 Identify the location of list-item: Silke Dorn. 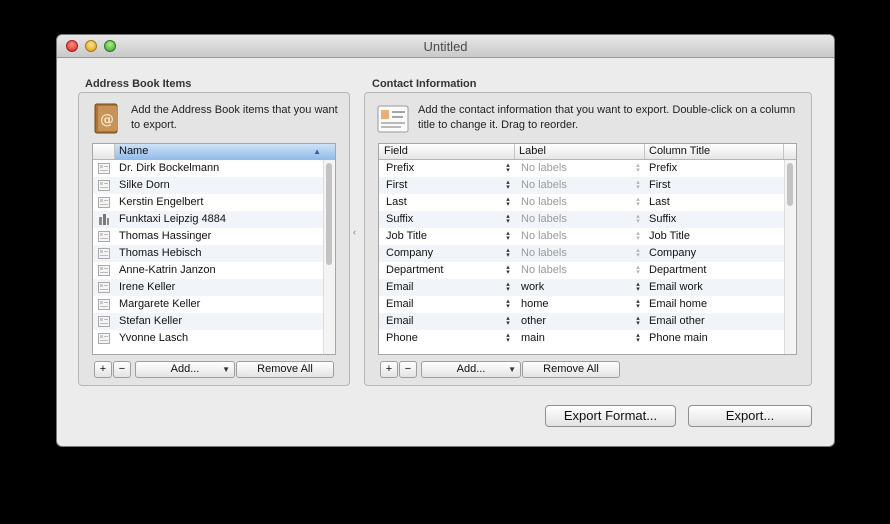
(214, 185).